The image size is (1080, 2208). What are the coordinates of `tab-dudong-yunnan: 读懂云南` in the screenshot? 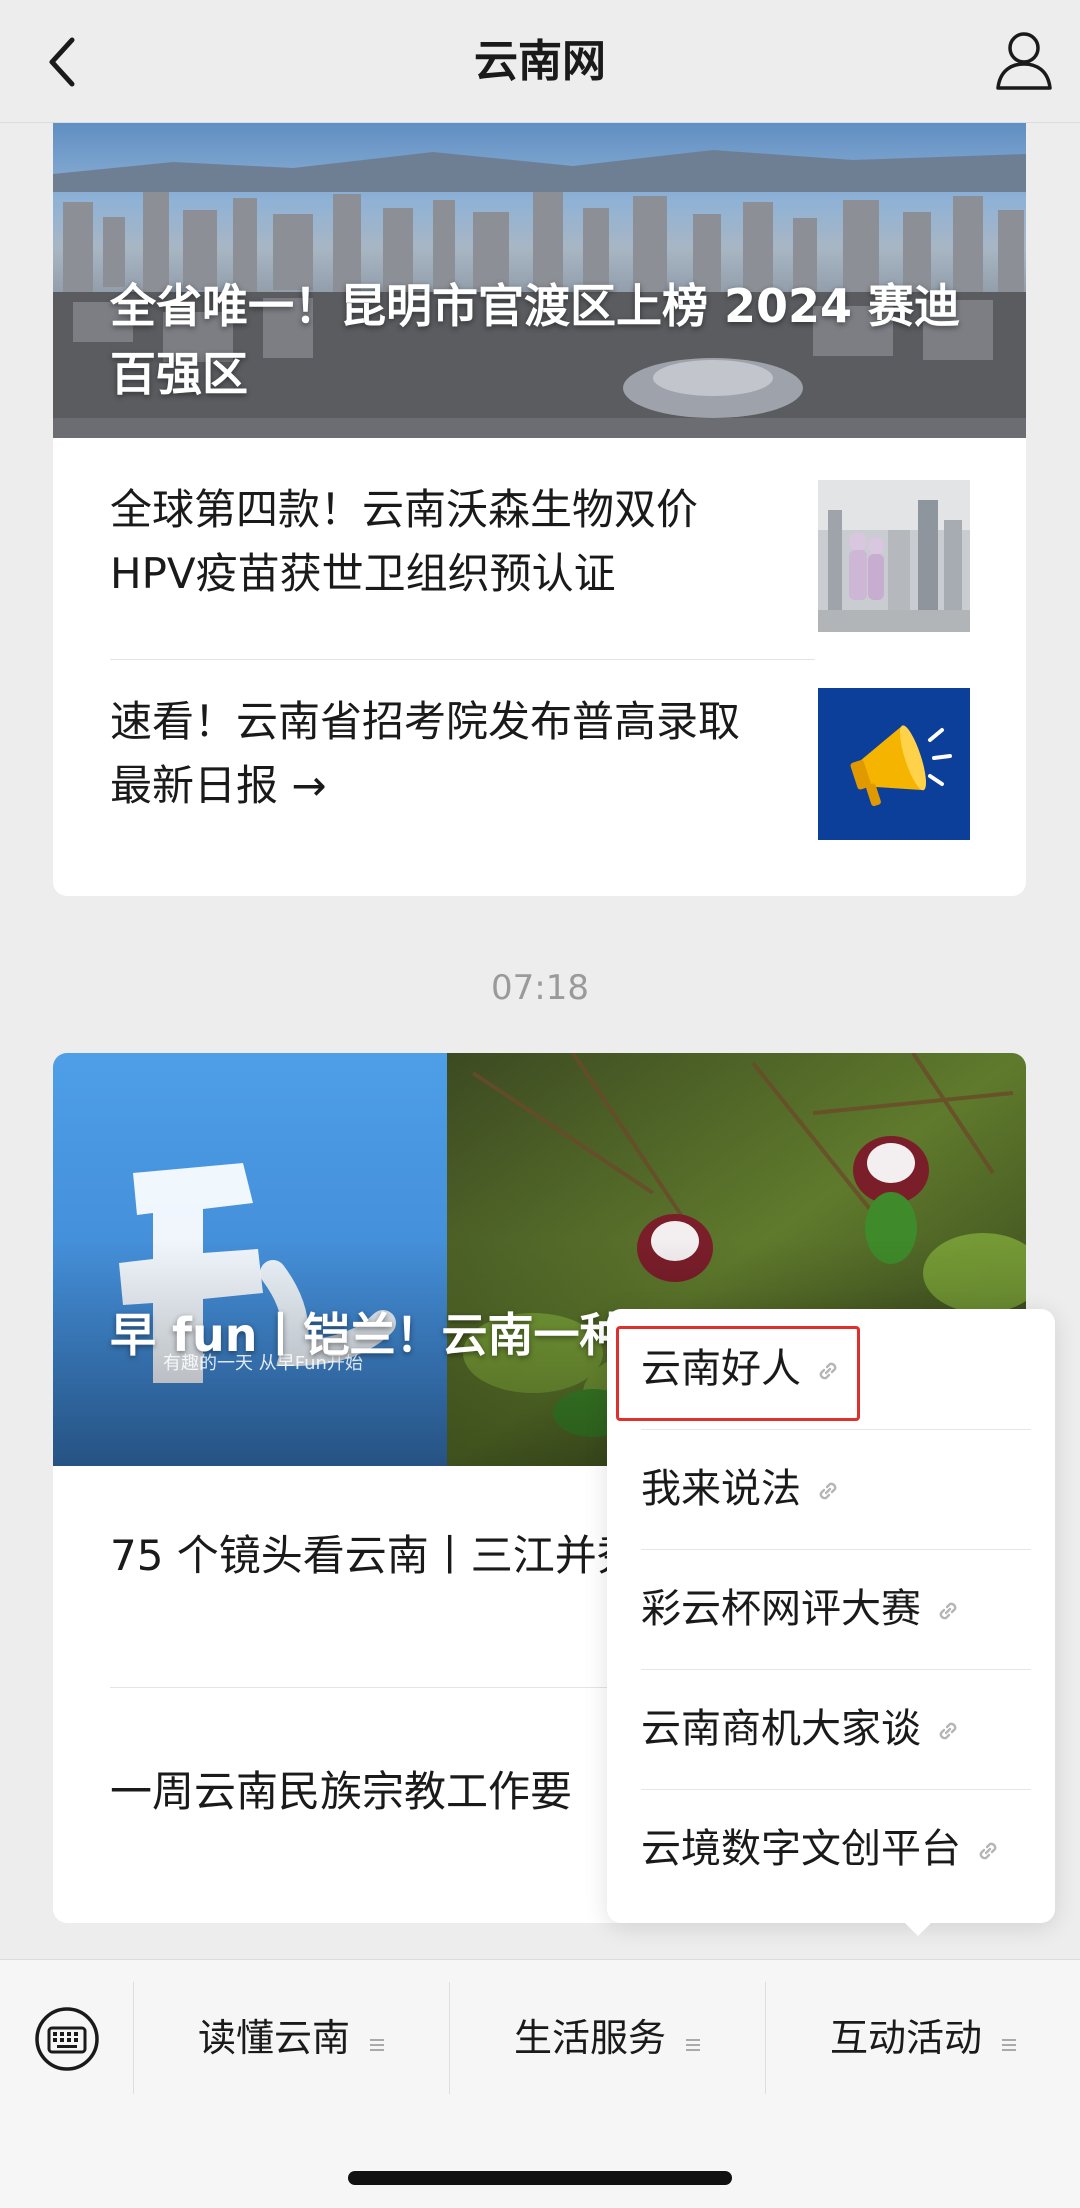 It's located at (292, 2038).